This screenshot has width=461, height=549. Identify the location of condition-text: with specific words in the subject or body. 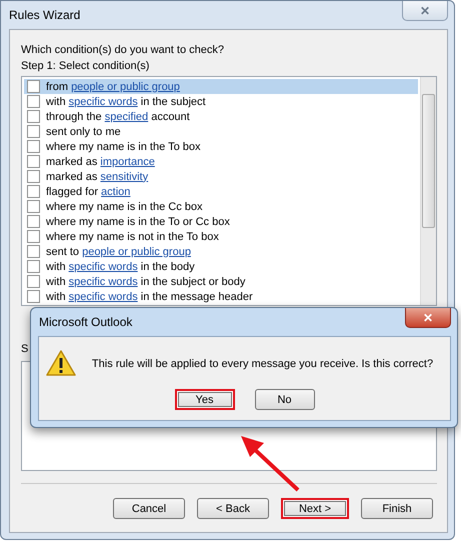
(146, 282).